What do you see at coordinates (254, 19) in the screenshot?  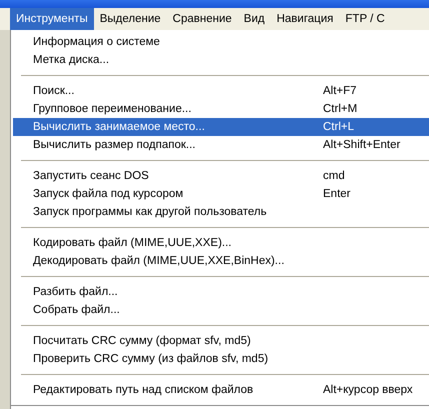 I see `menu-bar-item: Вид` at bounding box center [254, 19].